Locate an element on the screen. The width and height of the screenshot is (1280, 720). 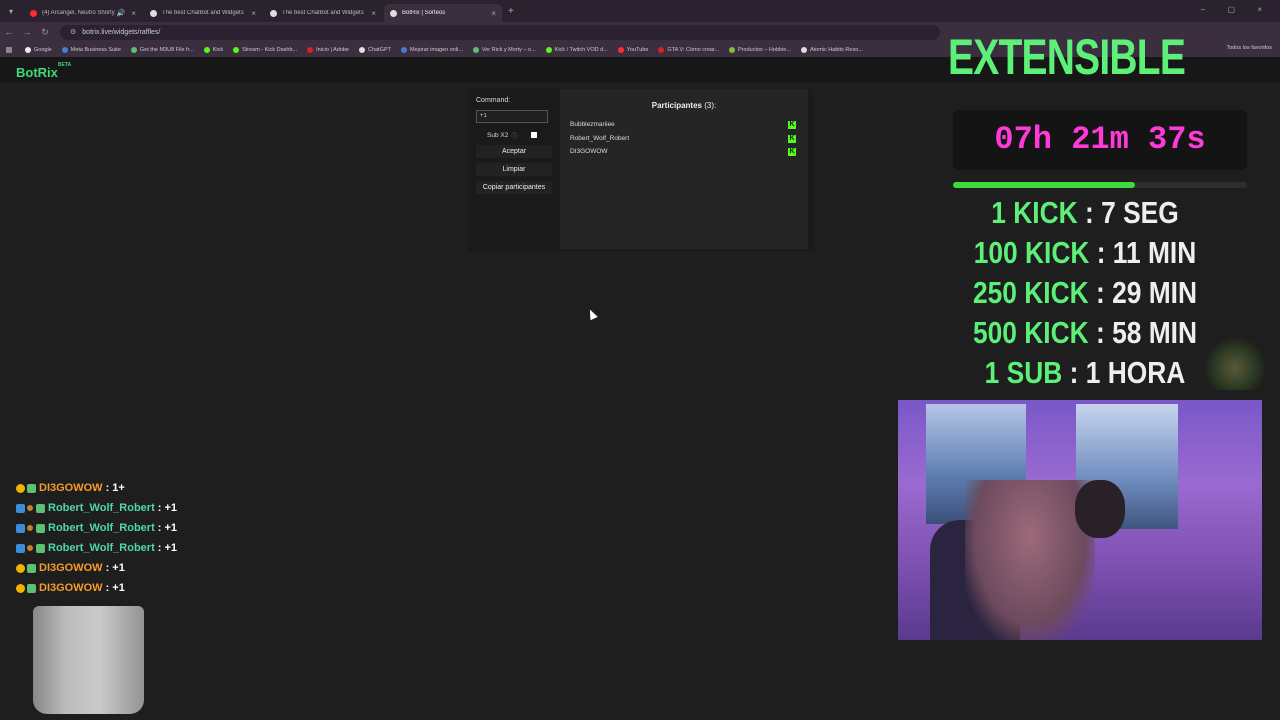
rick-icon is located at coordinates (475, 49).